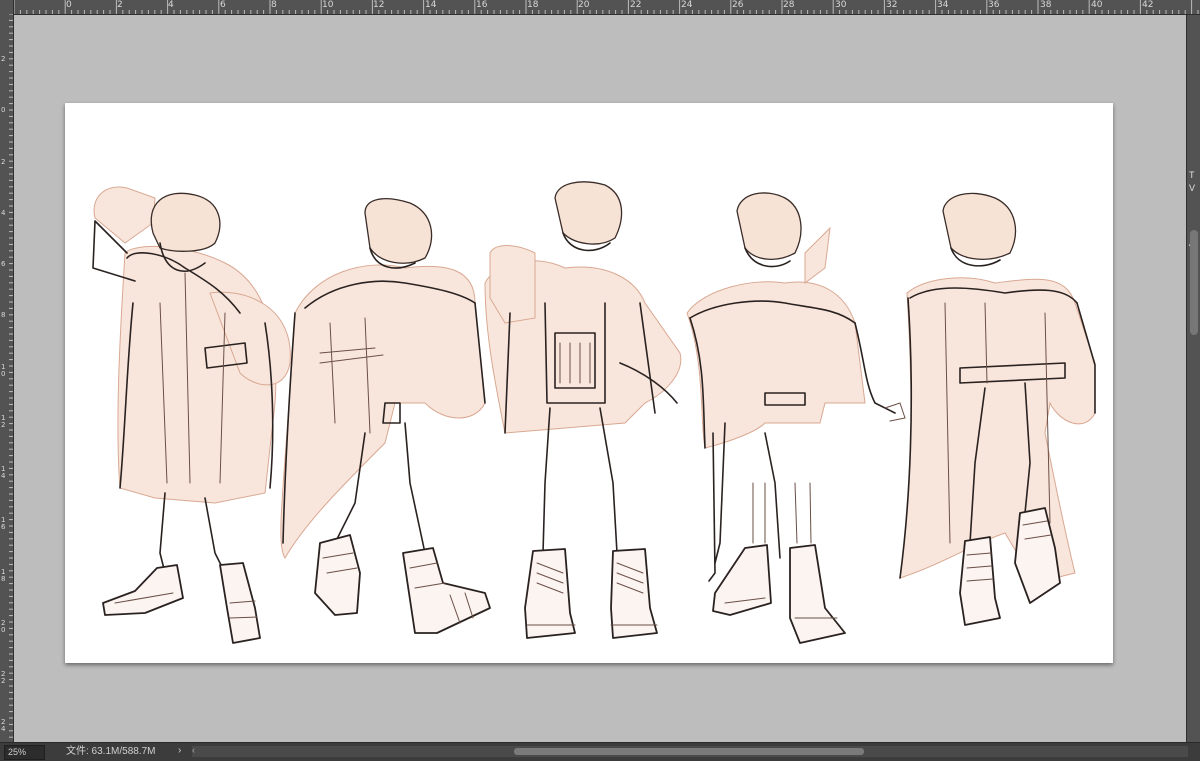 This screenshot has height=761, width=1200. I want to click on ruler-vertical: 2 0 2 4 6 8 10 12 14 16 18 20 22 24, so click(7, 378).